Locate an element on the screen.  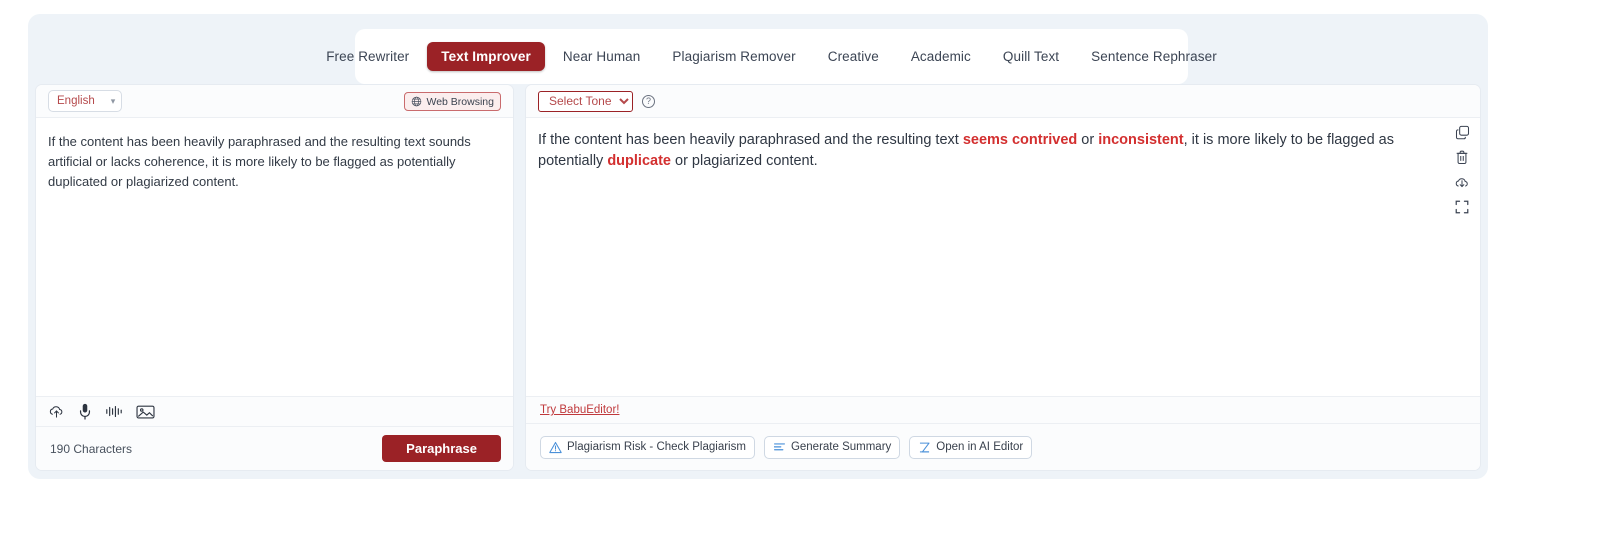
input-panel-footer: 190 Characters Paraphrase is located at coordinates (274, 448).